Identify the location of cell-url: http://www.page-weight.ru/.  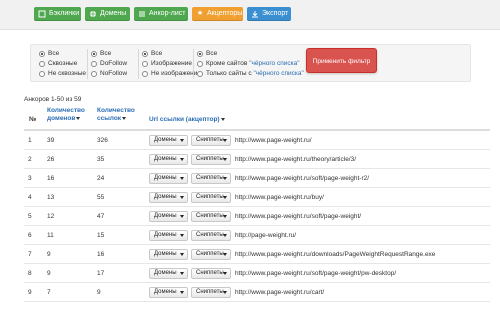
(273, 140).